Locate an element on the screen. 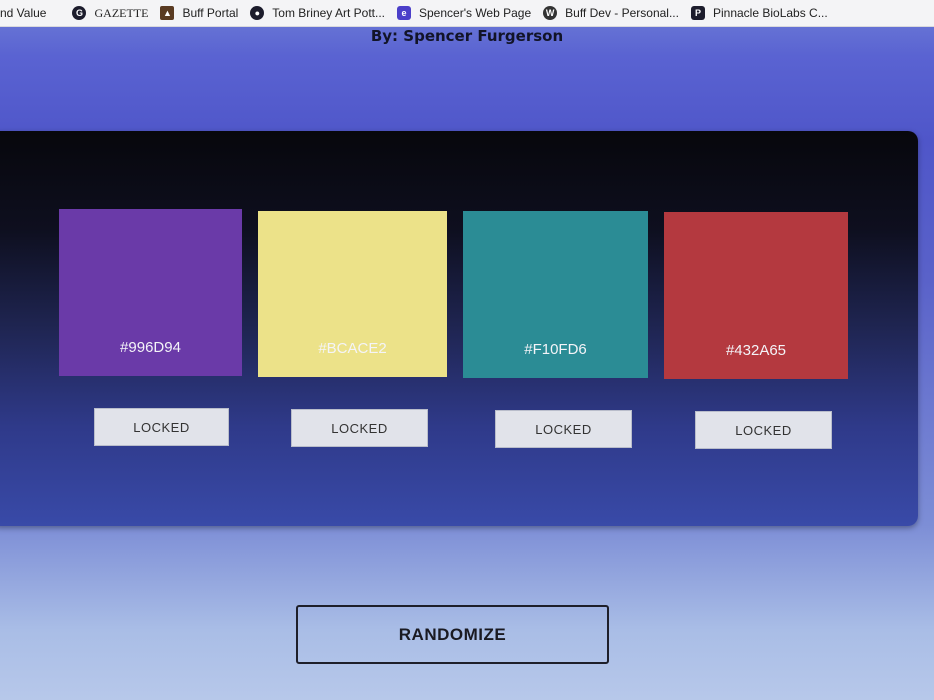 This screenshot has width=934, height=700. color-swatch-4: #432A65 is located at coordinates (756, 295).